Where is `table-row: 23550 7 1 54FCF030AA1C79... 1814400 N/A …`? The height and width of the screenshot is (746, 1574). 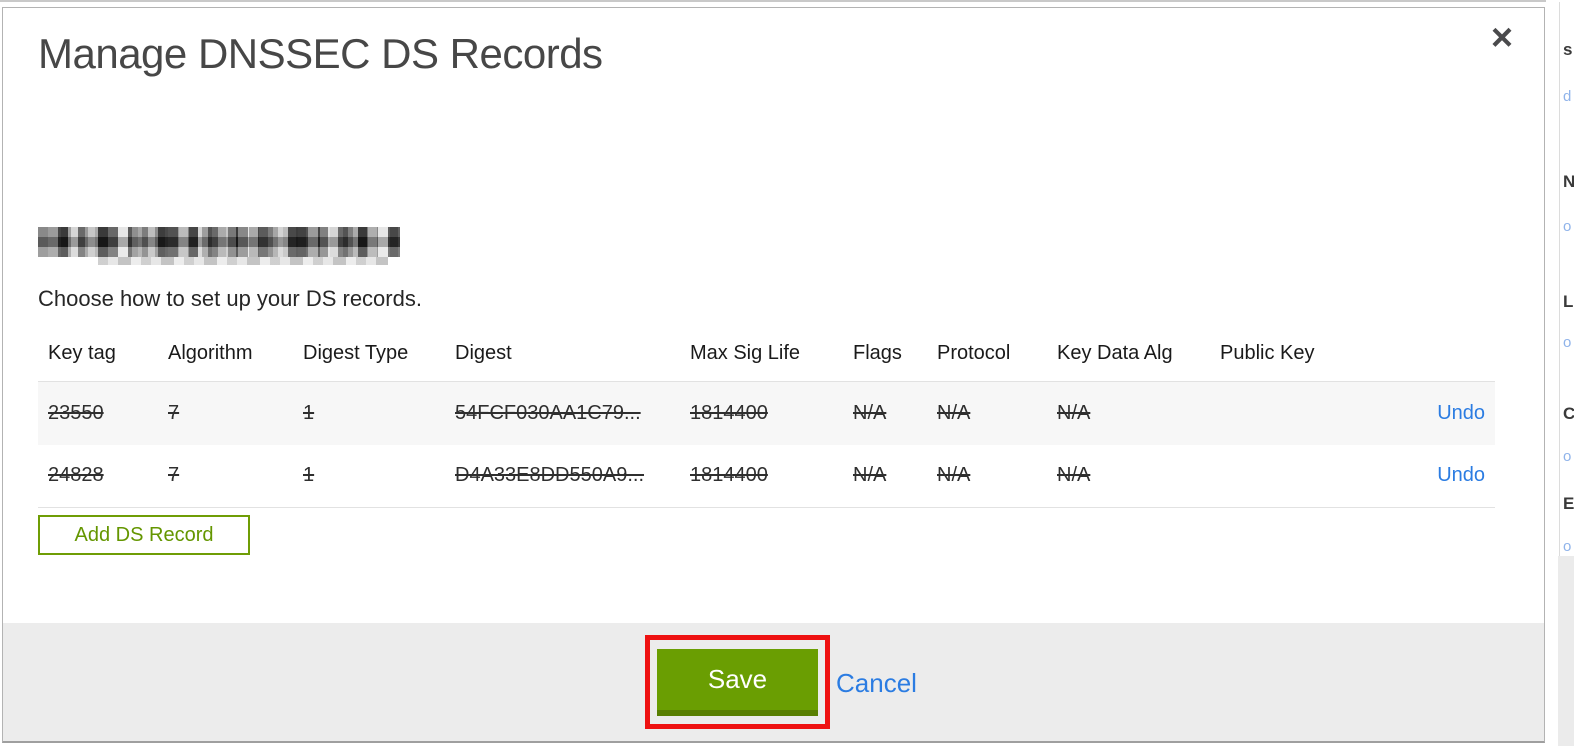 table-row: 23550 7 1 54FCF030AA1C79... 1814400 N/A … is located at coordinates (766, 413).